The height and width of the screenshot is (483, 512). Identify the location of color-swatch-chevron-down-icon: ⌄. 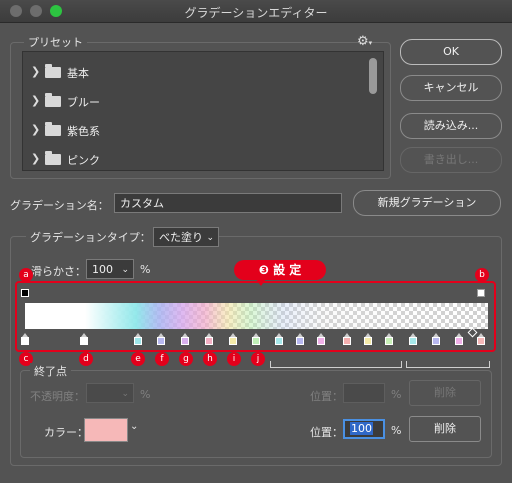
(134, 426).